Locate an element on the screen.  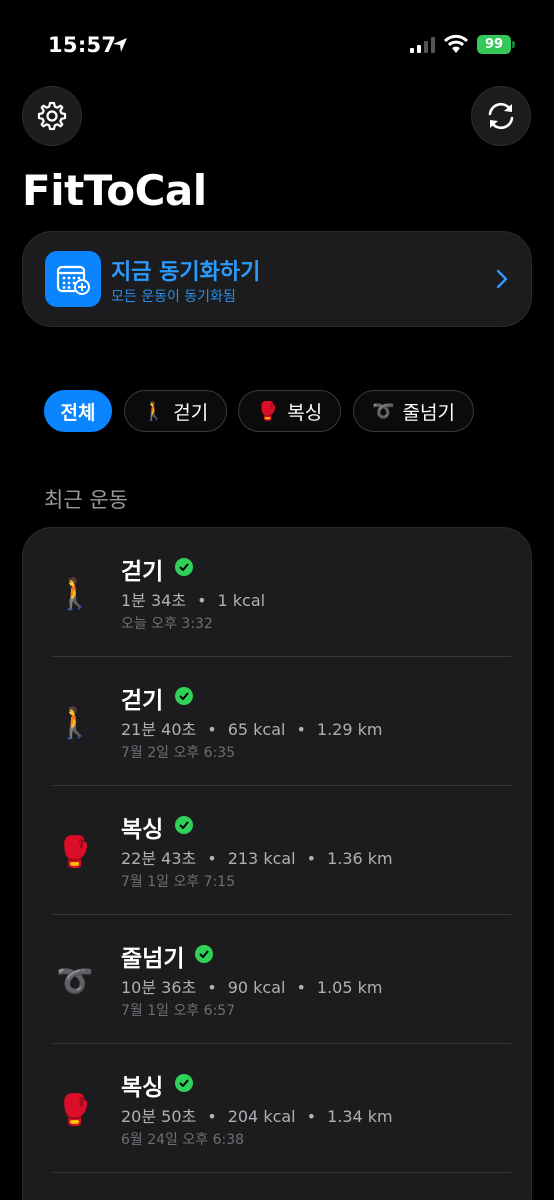
filter-chip-all: 전체 is located at coordinates (78, 411).